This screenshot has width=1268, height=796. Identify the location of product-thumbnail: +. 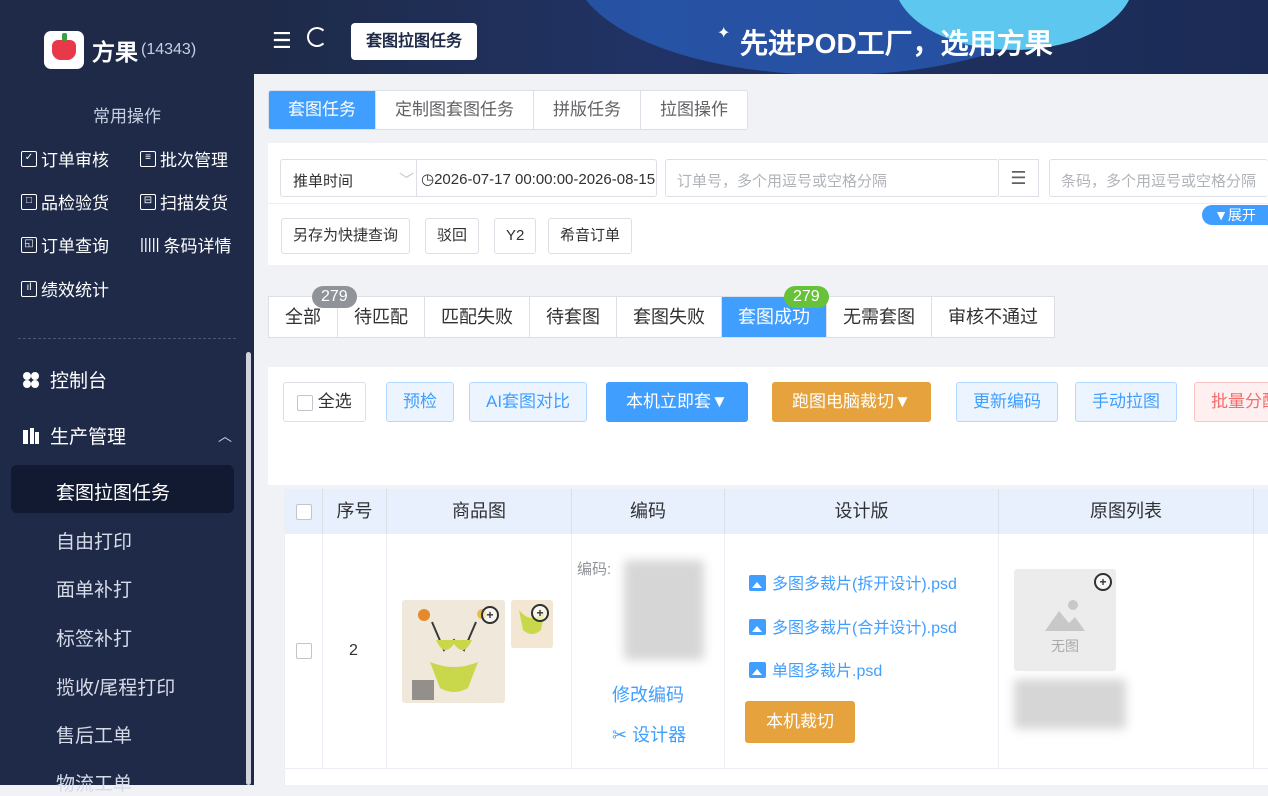
(532, 624).